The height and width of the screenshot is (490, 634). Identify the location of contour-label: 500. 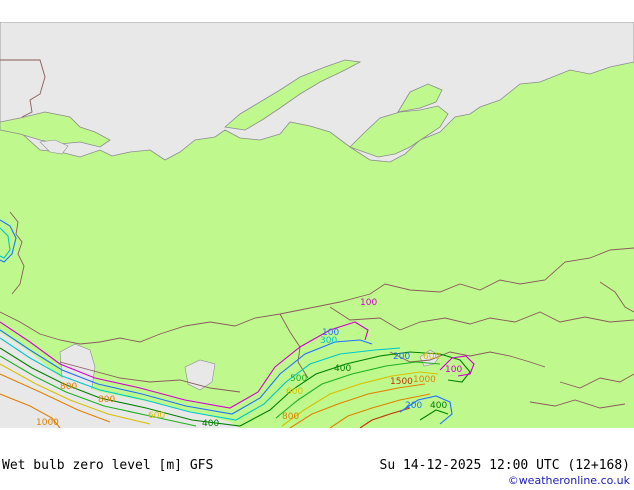
(298, 379).